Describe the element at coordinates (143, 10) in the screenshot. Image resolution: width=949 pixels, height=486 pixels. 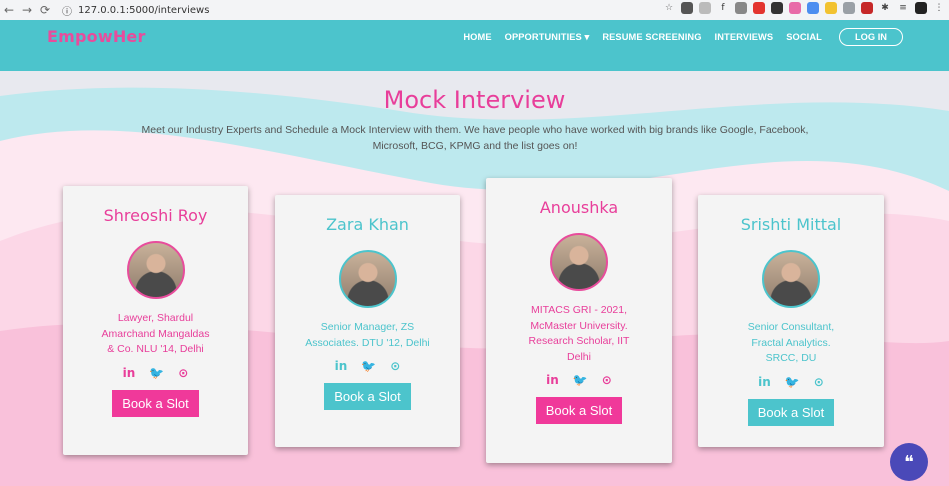
I see `url-text: 127.0.0.1:5000/interviews` at that location.